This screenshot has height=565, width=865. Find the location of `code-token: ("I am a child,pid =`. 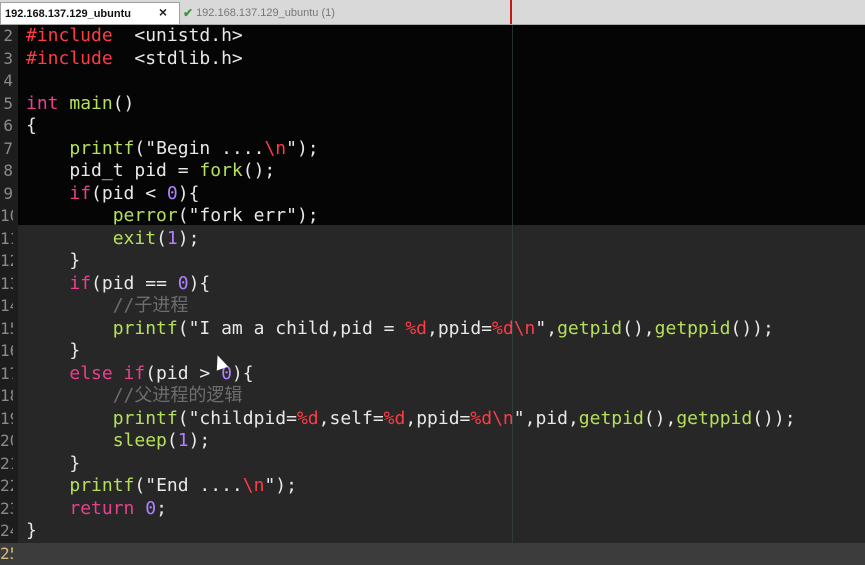

code-token: ("I am a child,pid = is located at coordinates (292, 328).